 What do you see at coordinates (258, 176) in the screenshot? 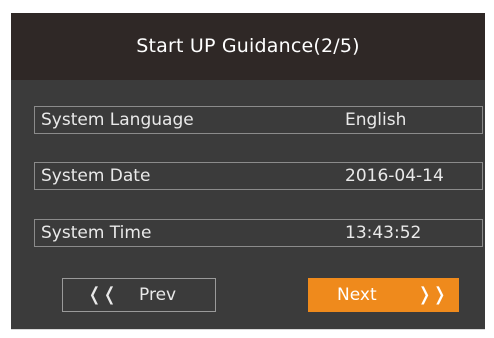
I see `system-date-field: System Date 2016-04-14` at bounding box center [258, 176].